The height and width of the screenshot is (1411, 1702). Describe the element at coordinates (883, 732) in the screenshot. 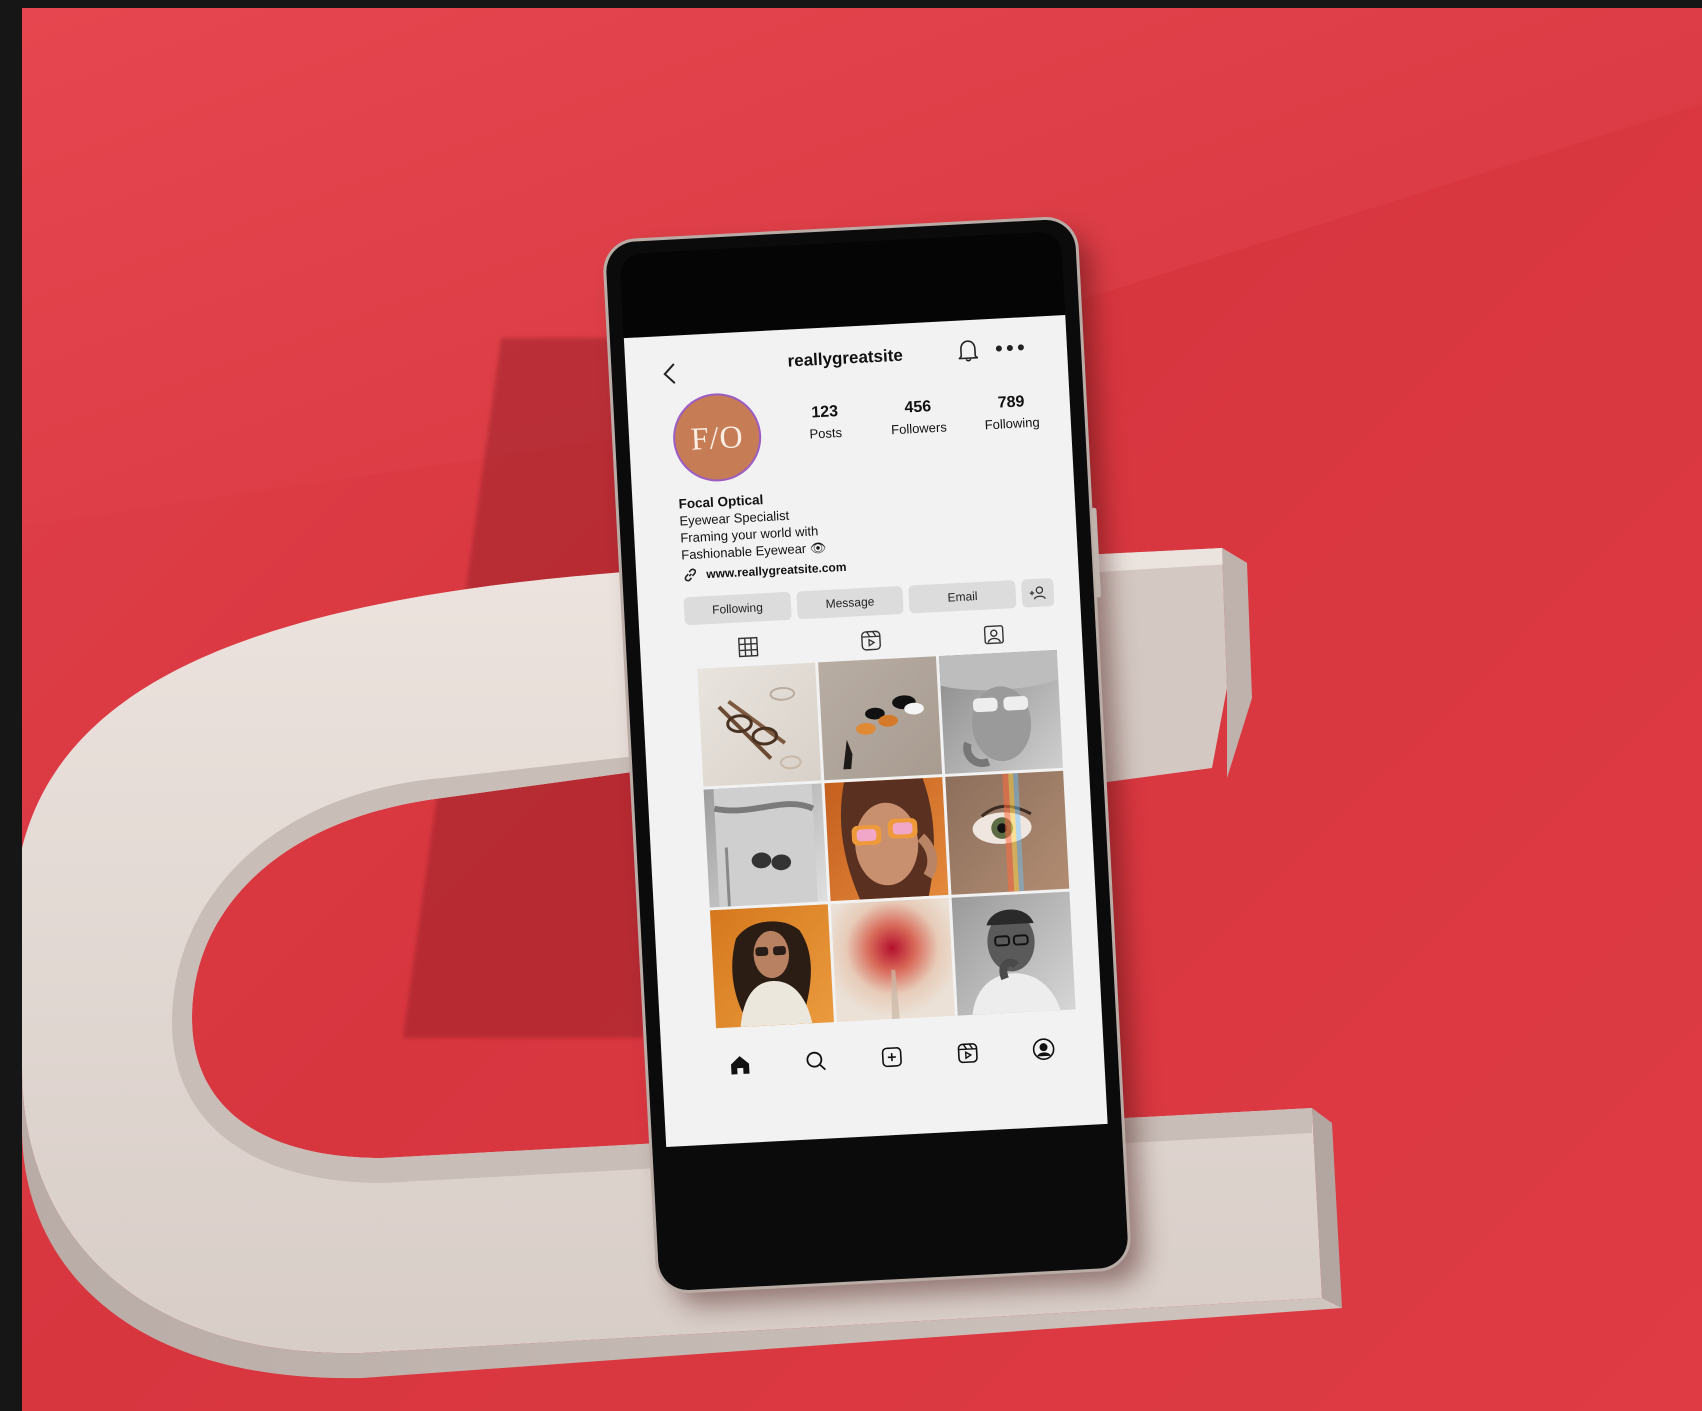

I see `sunglasses-on-sand-photo` at that location.